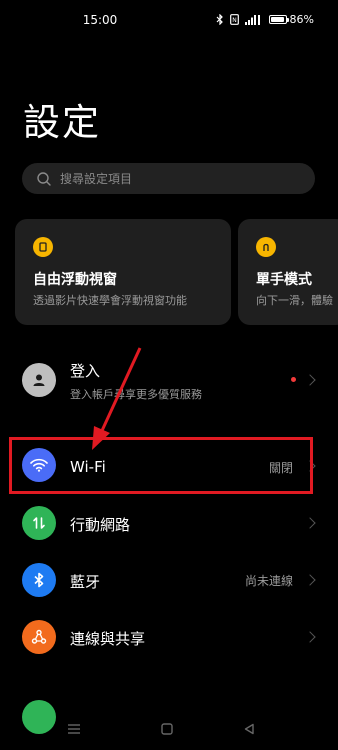 This screenshot has height=750, width=338. I want to click on navigation-bar, so click(169, 731).